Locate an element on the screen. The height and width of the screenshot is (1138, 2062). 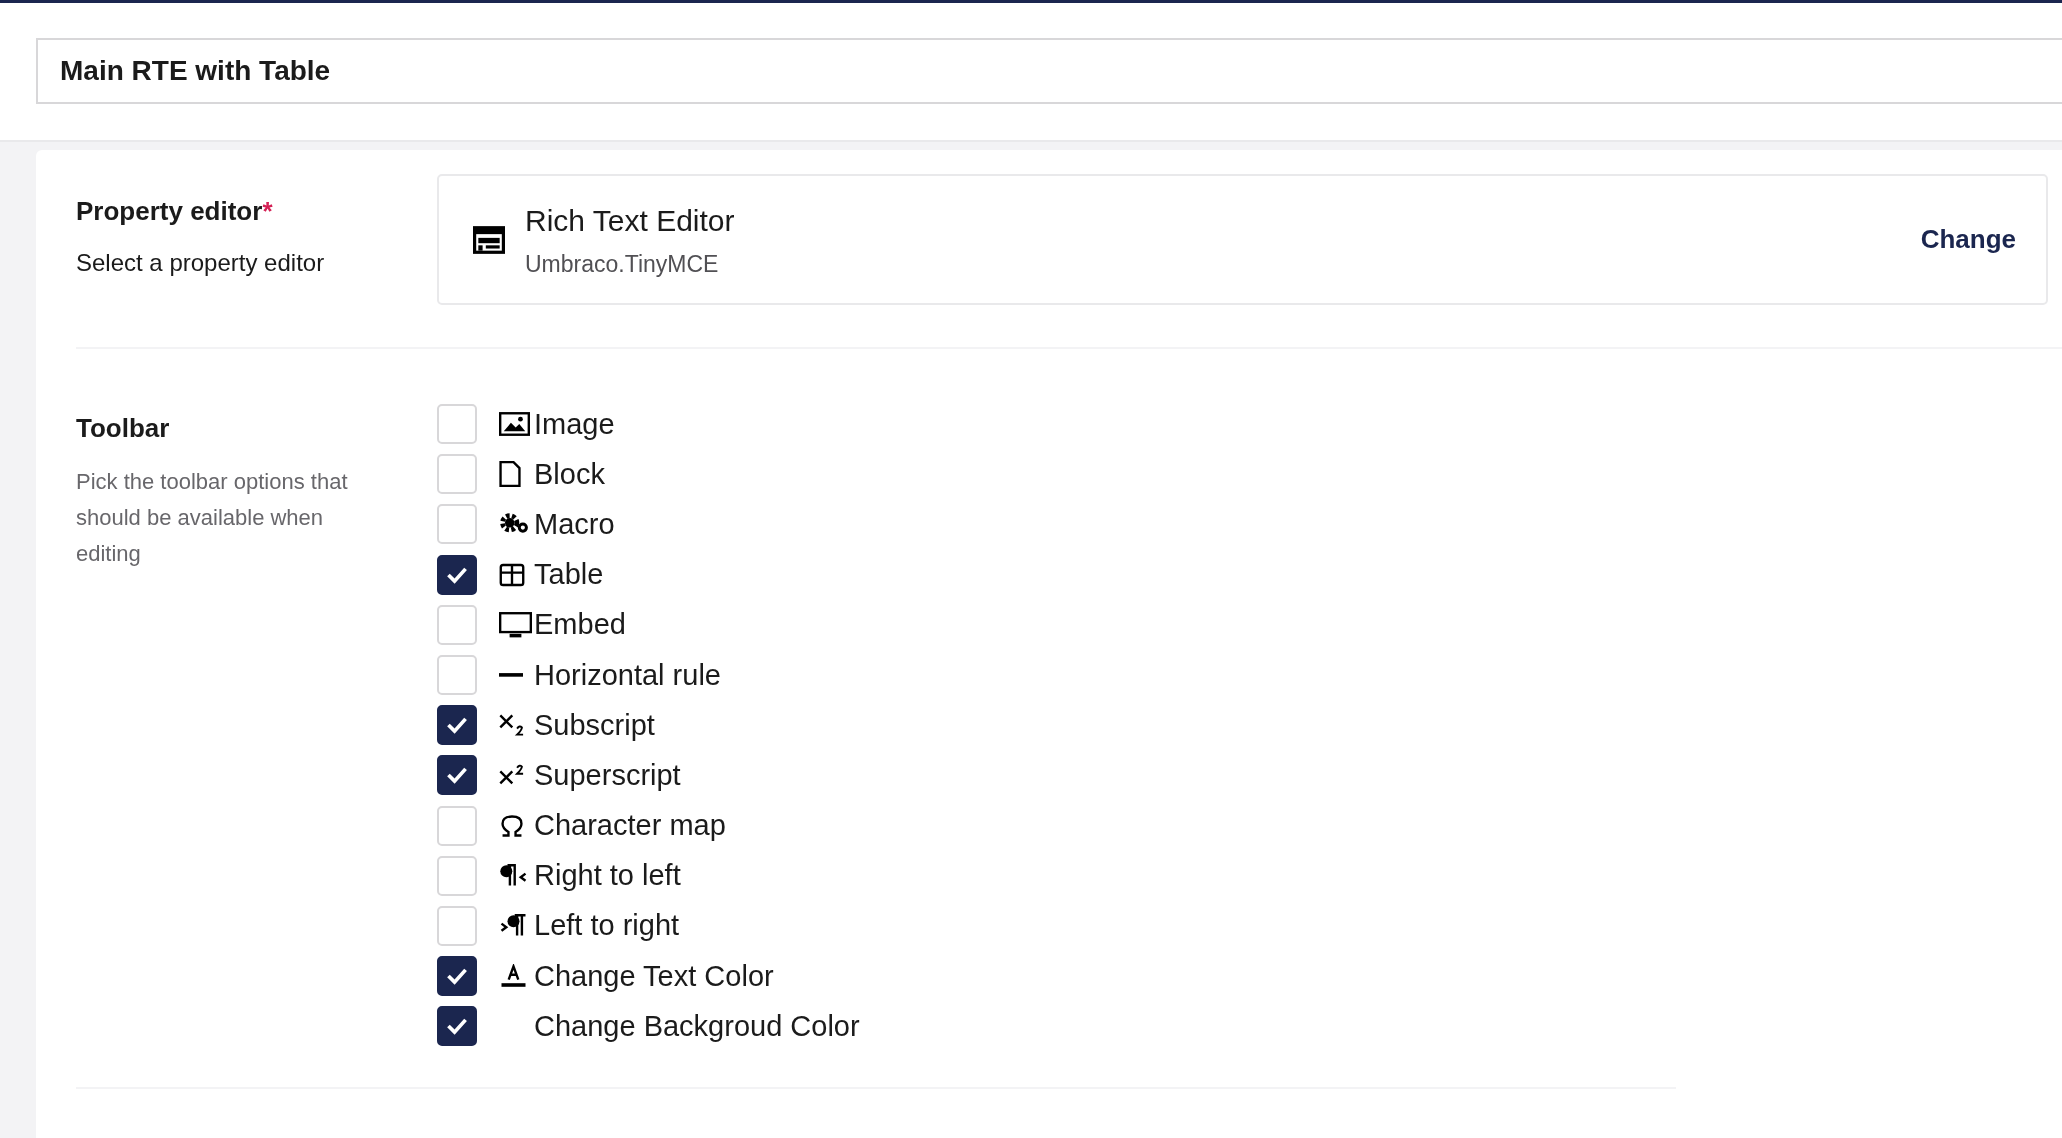
pilcrow-left-icon is located at coordinates (513, 875).